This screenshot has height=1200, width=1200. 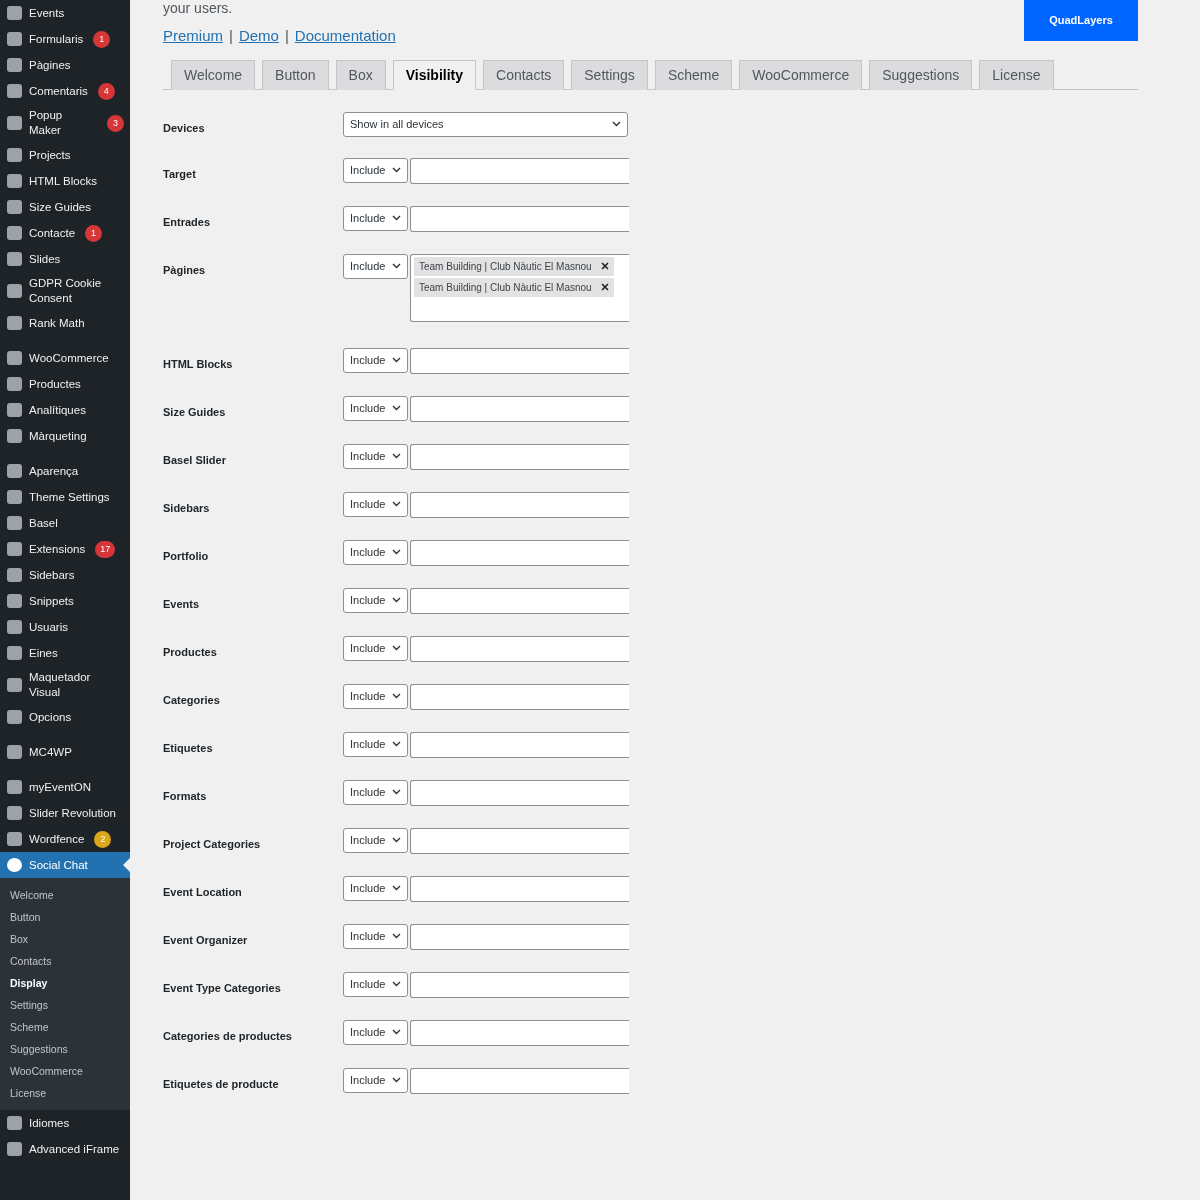 What do you see at coordinates (65, 627) in the screenshot?
I see `sidebar-item: Usuaris` at bounding box center [65, 627].